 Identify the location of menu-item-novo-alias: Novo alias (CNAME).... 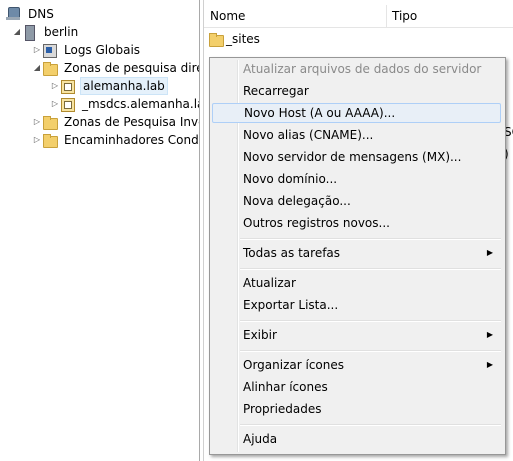
(356, 135).